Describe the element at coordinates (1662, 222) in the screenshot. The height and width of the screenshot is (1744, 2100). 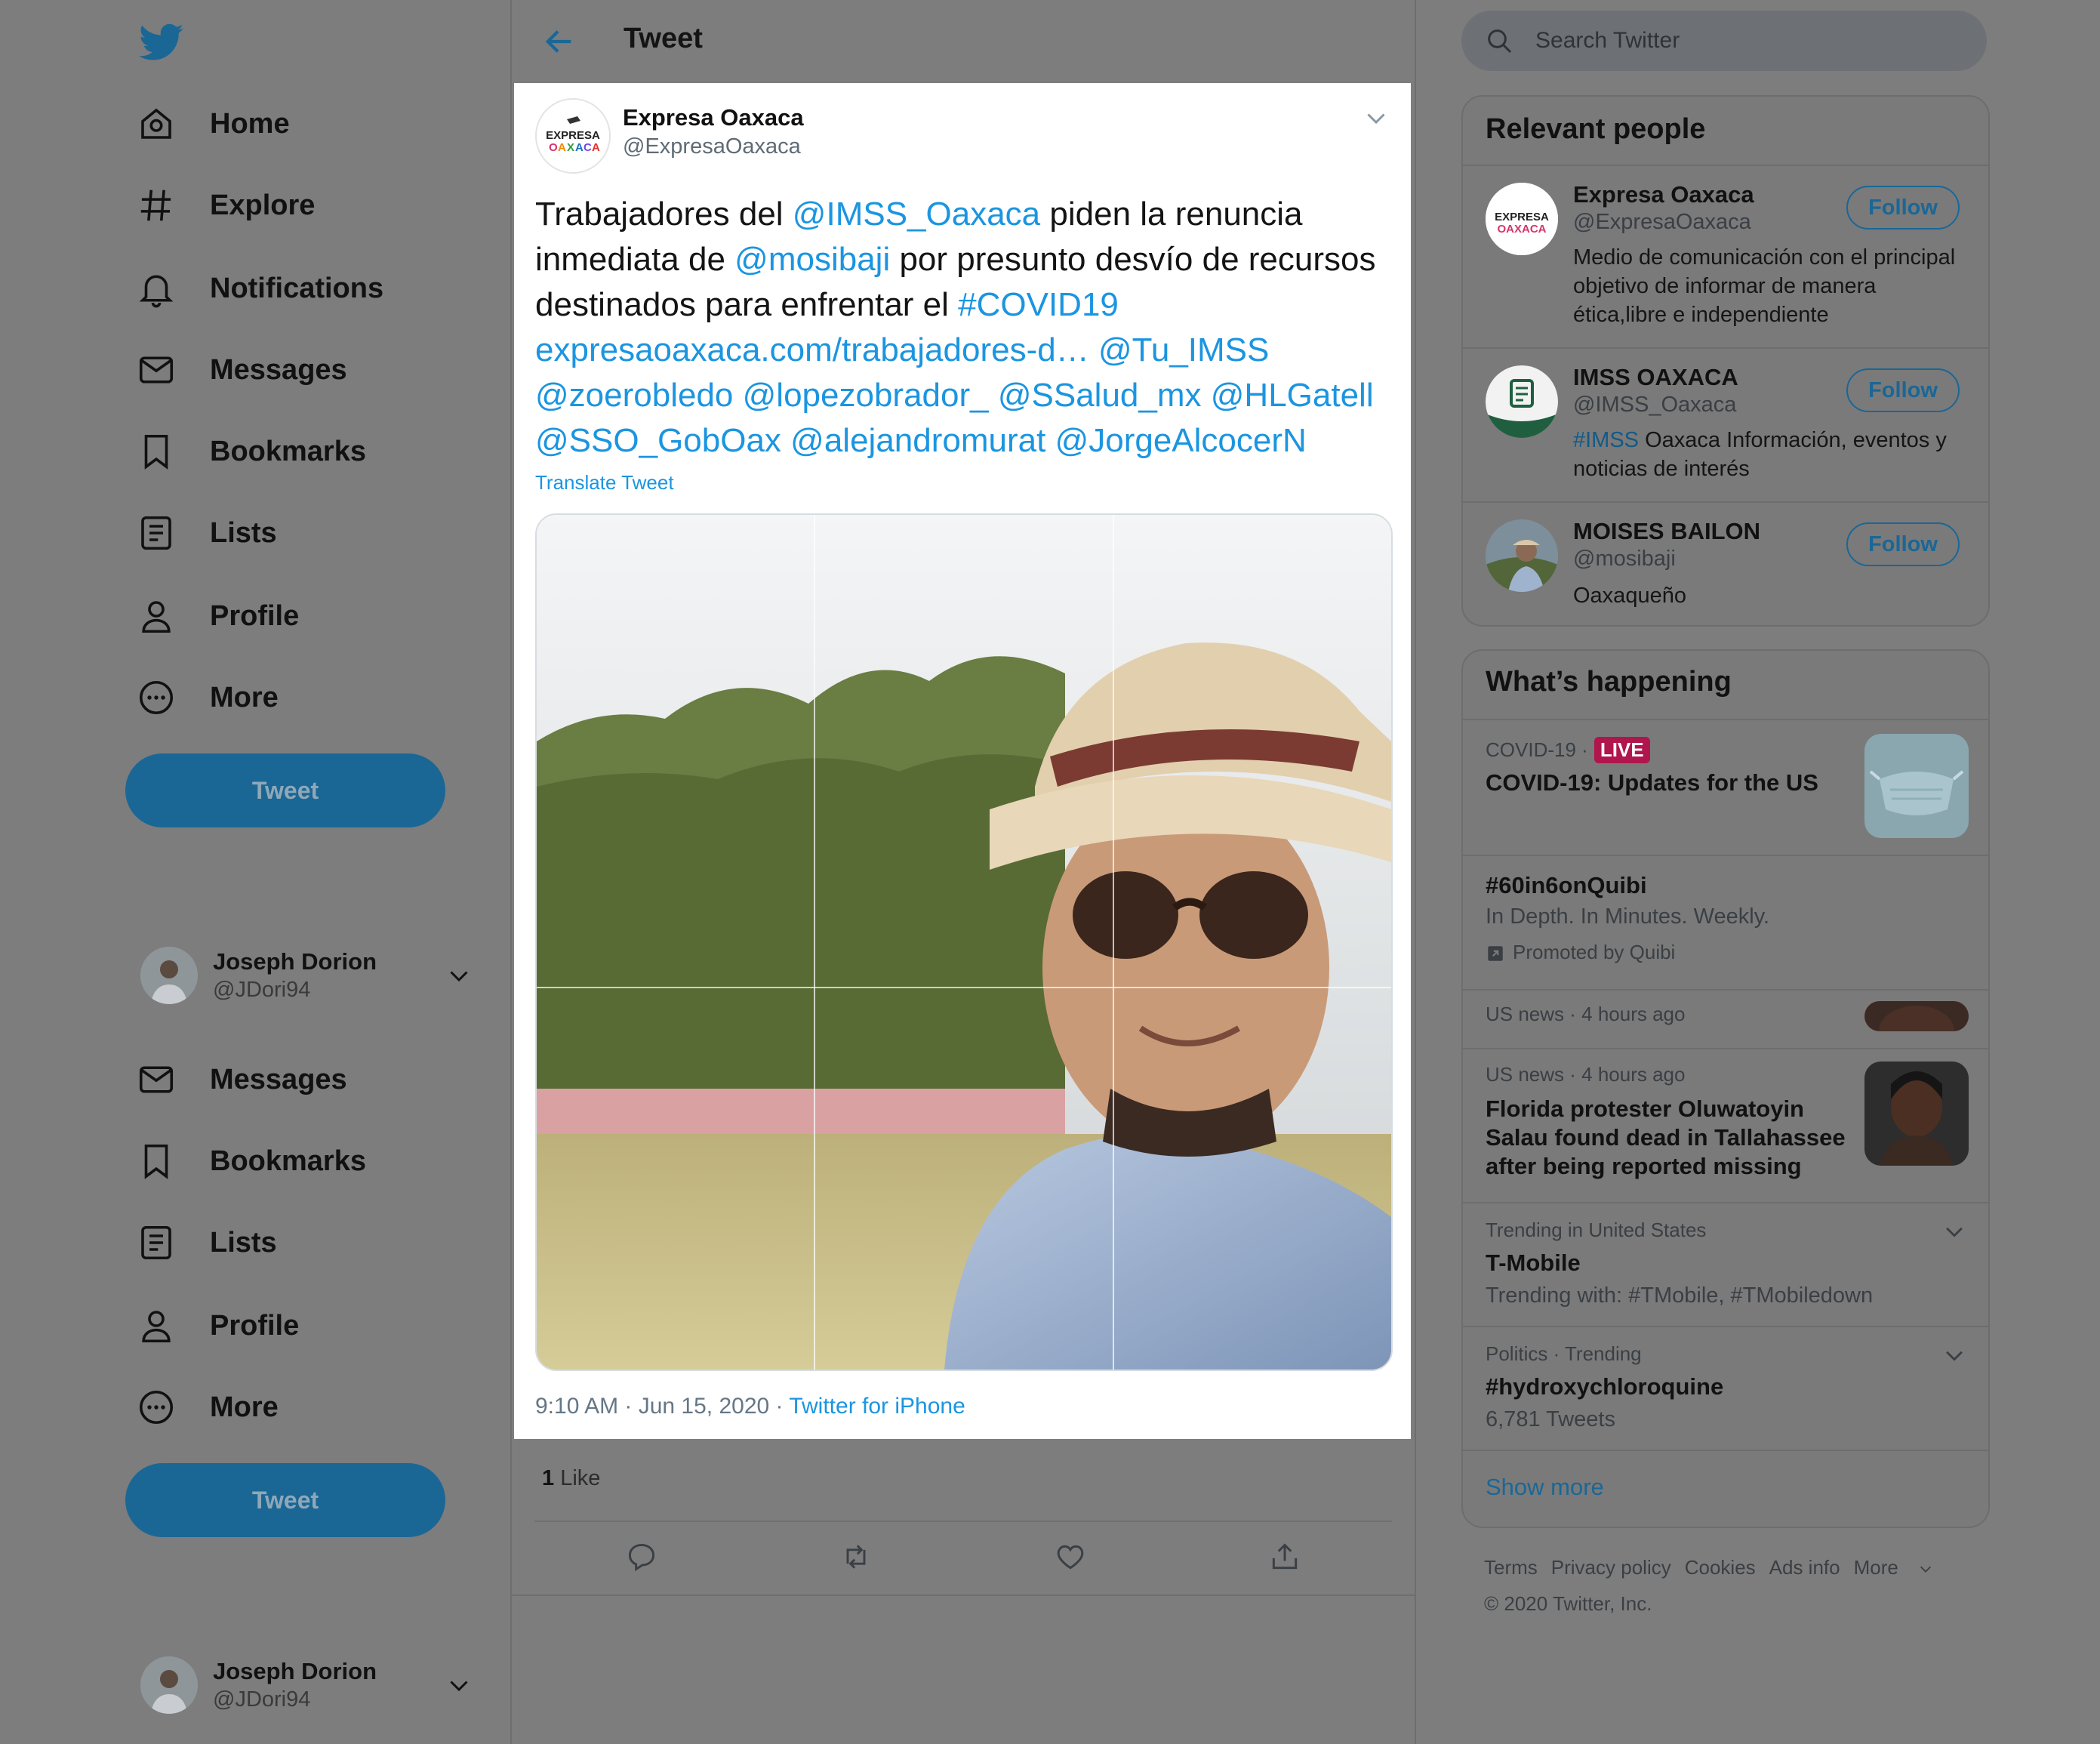
I see `person-handle: @ExpresaOaxaca` at that location.